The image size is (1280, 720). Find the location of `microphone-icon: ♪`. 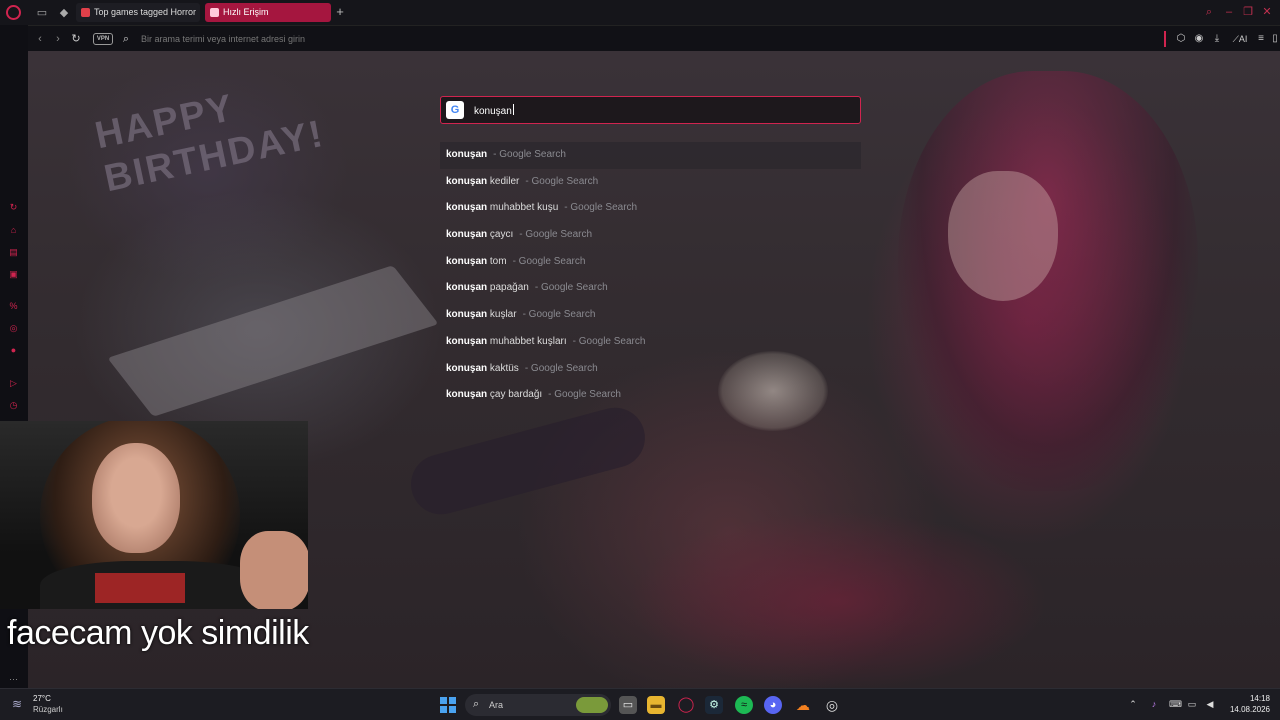

microphone-icon: ♪ is located at coordinates (1154, 704).